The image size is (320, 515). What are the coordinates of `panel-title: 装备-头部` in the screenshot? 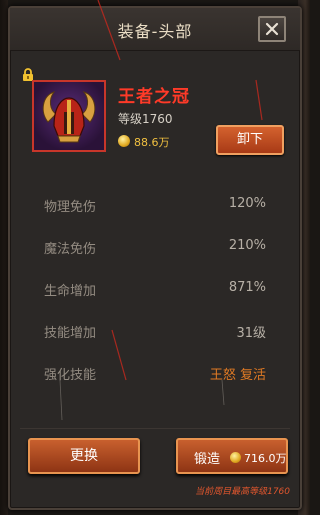 It's located at (155, 31).